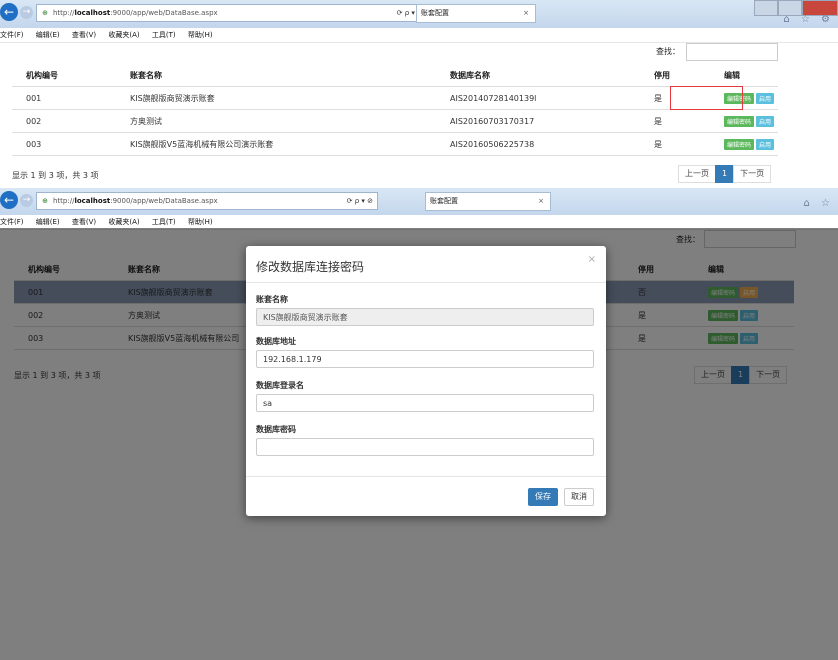  I want to click on cell-name: KIS旗舰版商贸演示账套, so click(276, 98).